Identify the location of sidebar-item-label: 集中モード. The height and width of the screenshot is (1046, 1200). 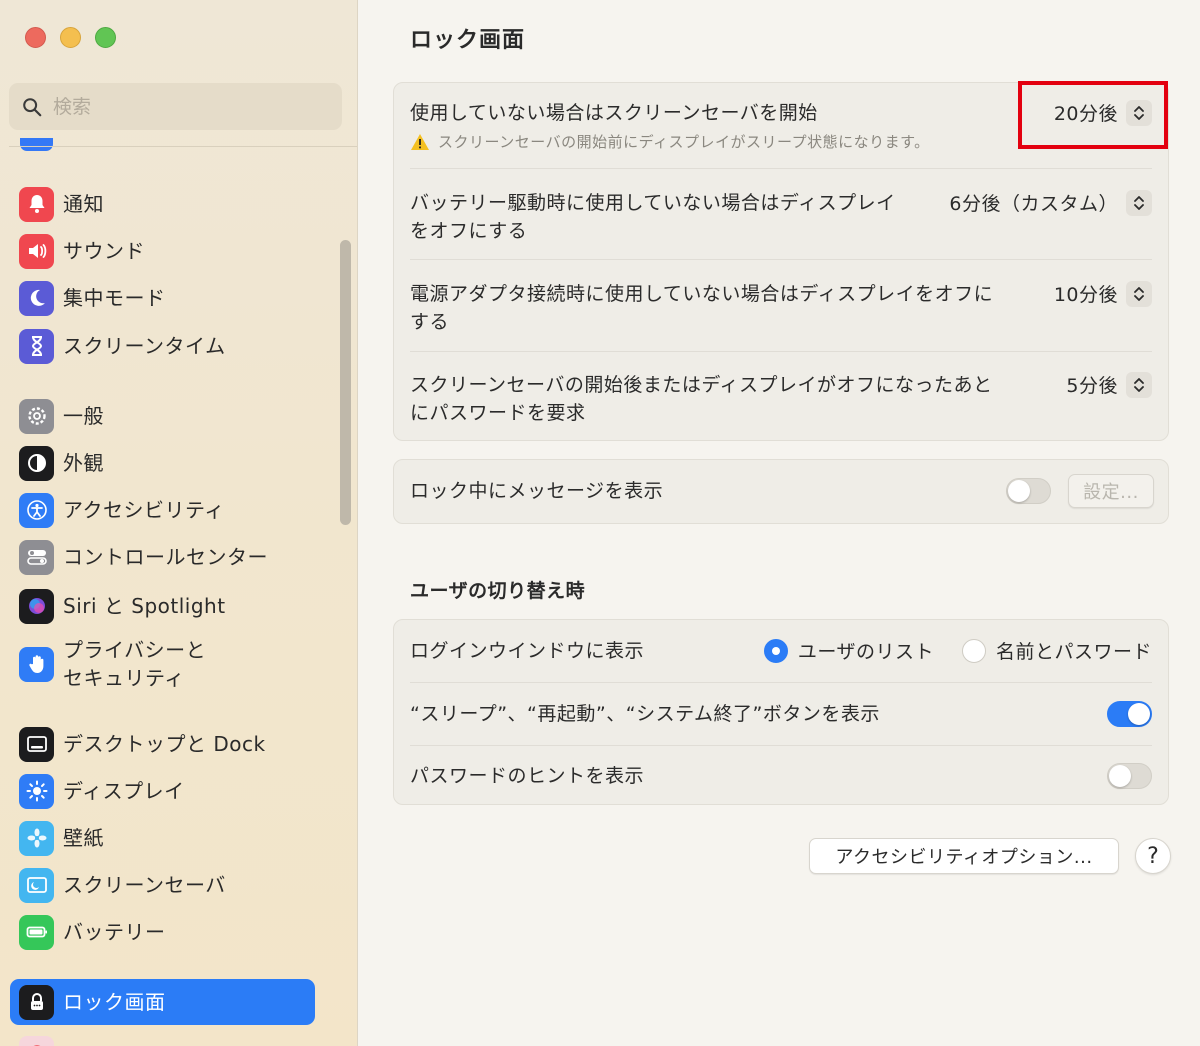
(114, 298).